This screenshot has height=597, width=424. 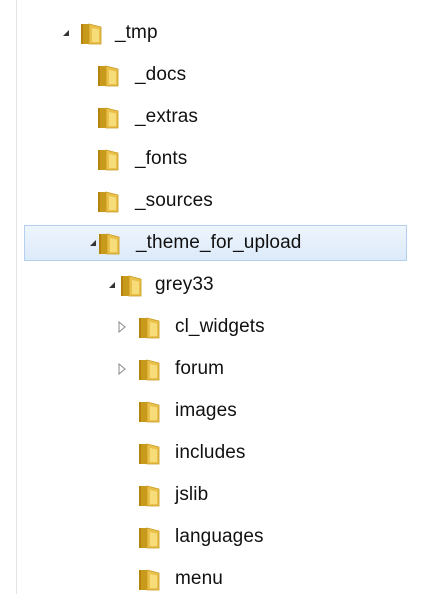 What do you see at coordinates (215, 159) in the screenshot?
I see `tree-item: _fonts` at bounding box center [215, 159].